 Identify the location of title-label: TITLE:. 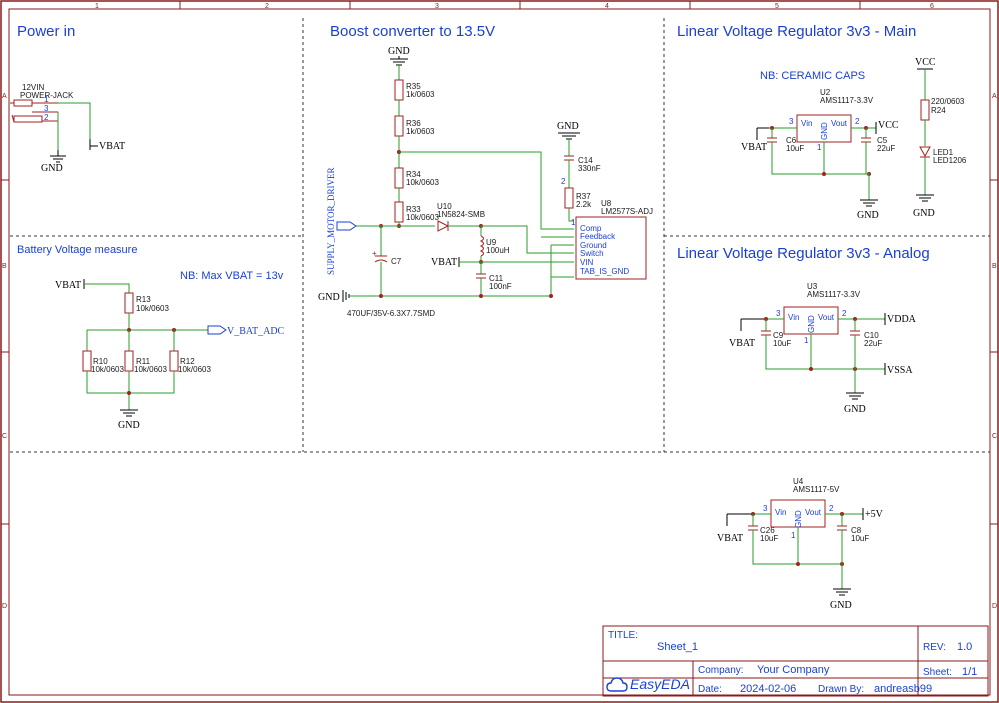
(623, 635).